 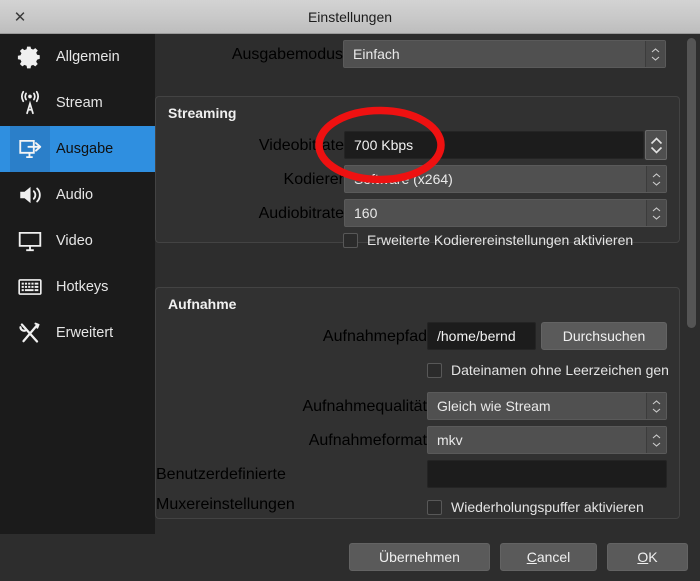 I want to click on content-scrollbar, so click(x=691, y=284).